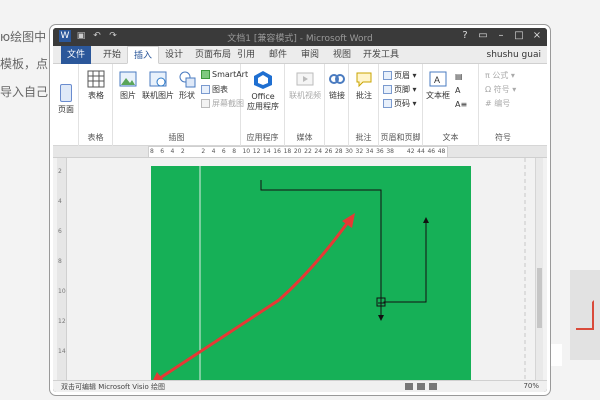 This screenshot has height=400, width=600. I want to click on view-buttons, so click(421, 386).